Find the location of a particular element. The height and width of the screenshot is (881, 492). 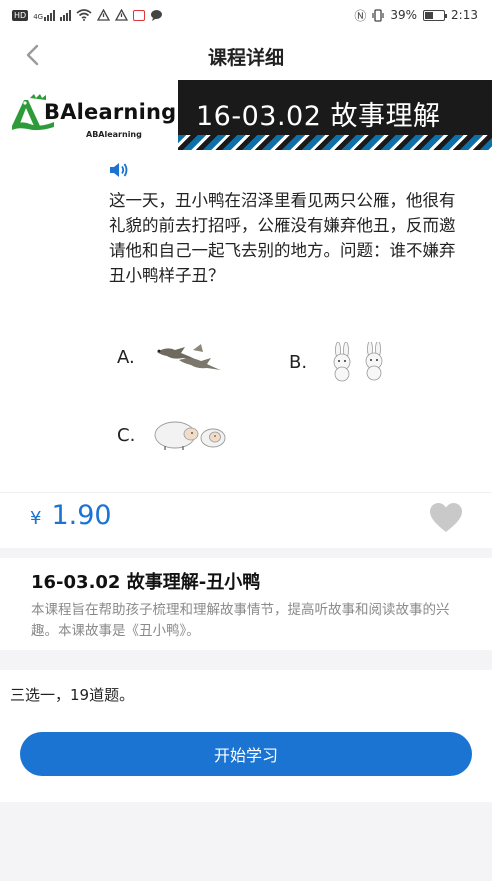

logo-text: BAlearning is located at coordinates (110, 112).